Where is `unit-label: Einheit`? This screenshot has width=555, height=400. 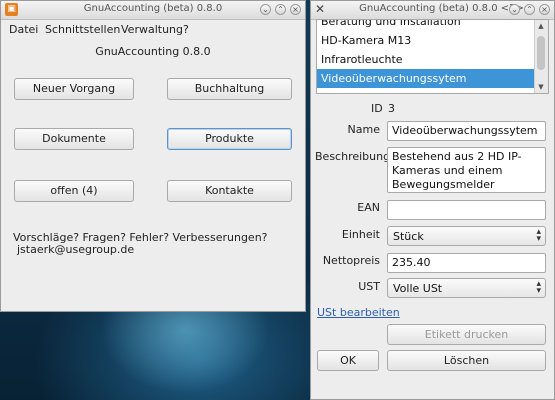 unit-label: Einheit is located at coordinates (360, 234).